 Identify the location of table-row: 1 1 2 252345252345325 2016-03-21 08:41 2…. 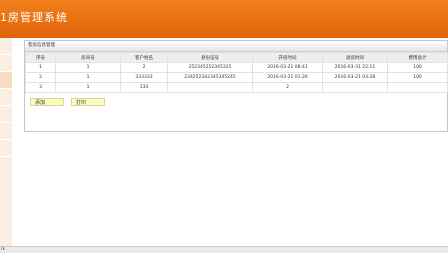
(236, 67).